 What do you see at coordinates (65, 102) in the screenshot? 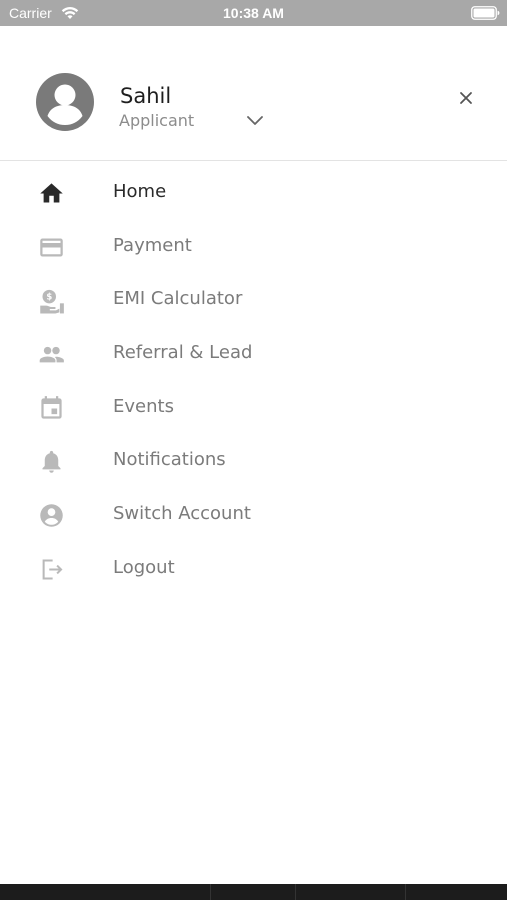
I see `avatar` at bounding box center [65, 102].